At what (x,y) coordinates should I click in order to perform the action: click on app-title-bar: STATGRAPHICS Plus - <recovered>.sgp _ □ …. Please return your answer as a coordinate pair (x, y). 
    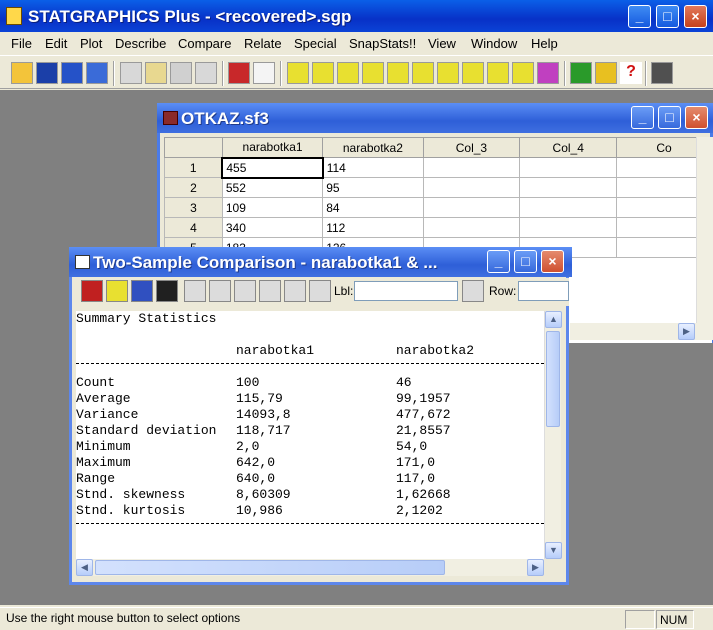
    Looking at the image, I should click on (356, 16).